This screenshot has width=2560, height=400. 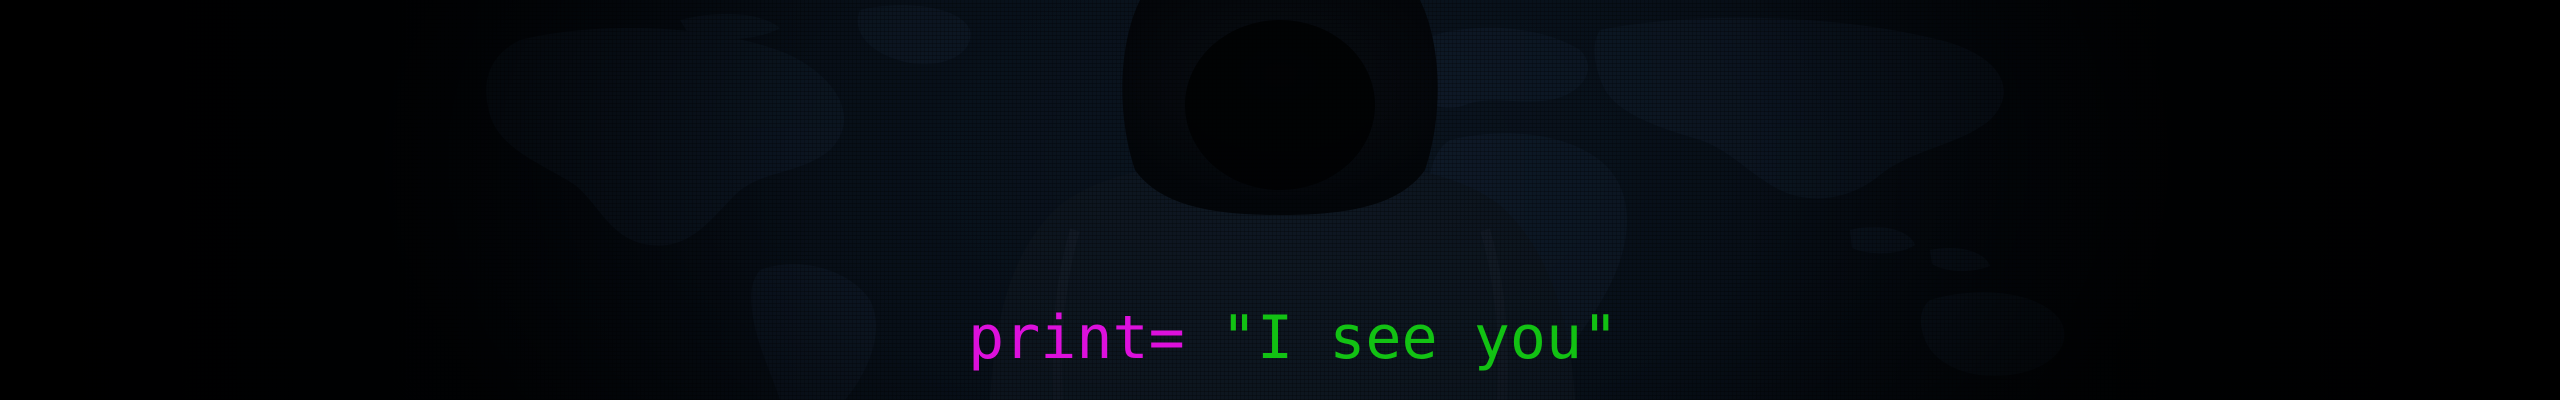 I want to click on code-string: "I see you", so click(x=1419, y=338).